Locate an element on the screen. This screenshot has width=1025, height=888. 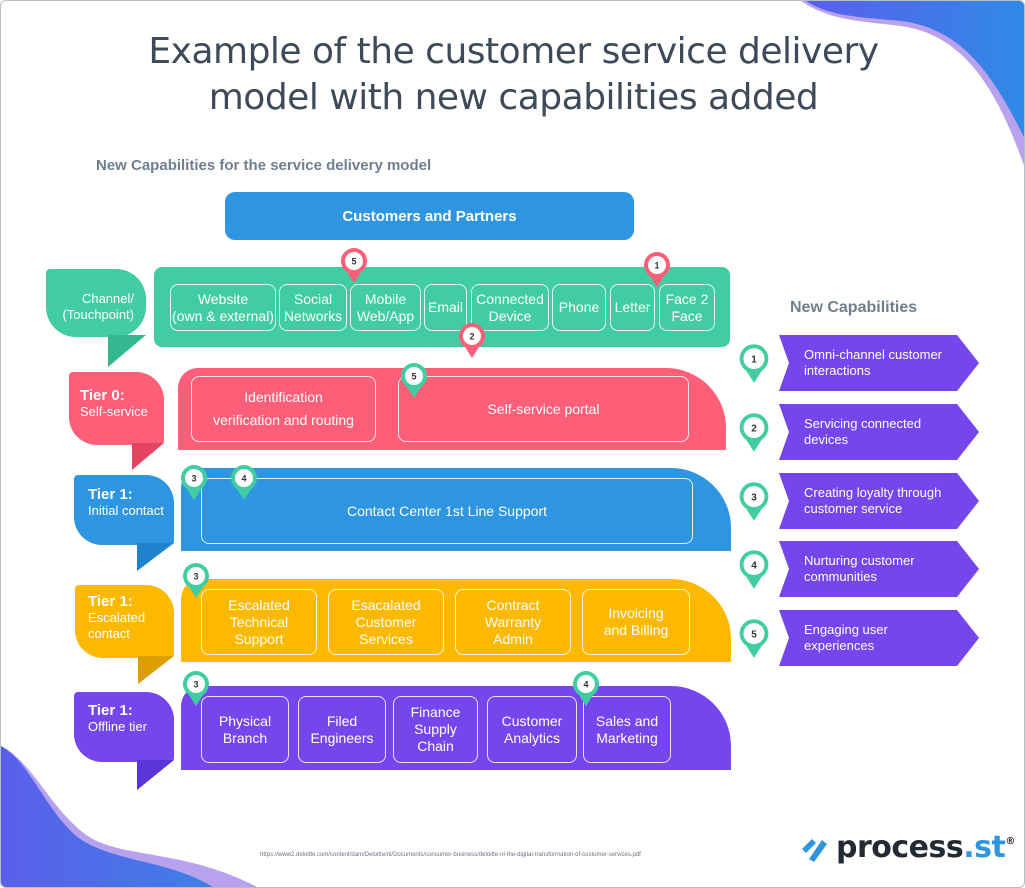
tier1-invoicing-billing-box: Invoicing and Billing is located at coordinates (636, 622).